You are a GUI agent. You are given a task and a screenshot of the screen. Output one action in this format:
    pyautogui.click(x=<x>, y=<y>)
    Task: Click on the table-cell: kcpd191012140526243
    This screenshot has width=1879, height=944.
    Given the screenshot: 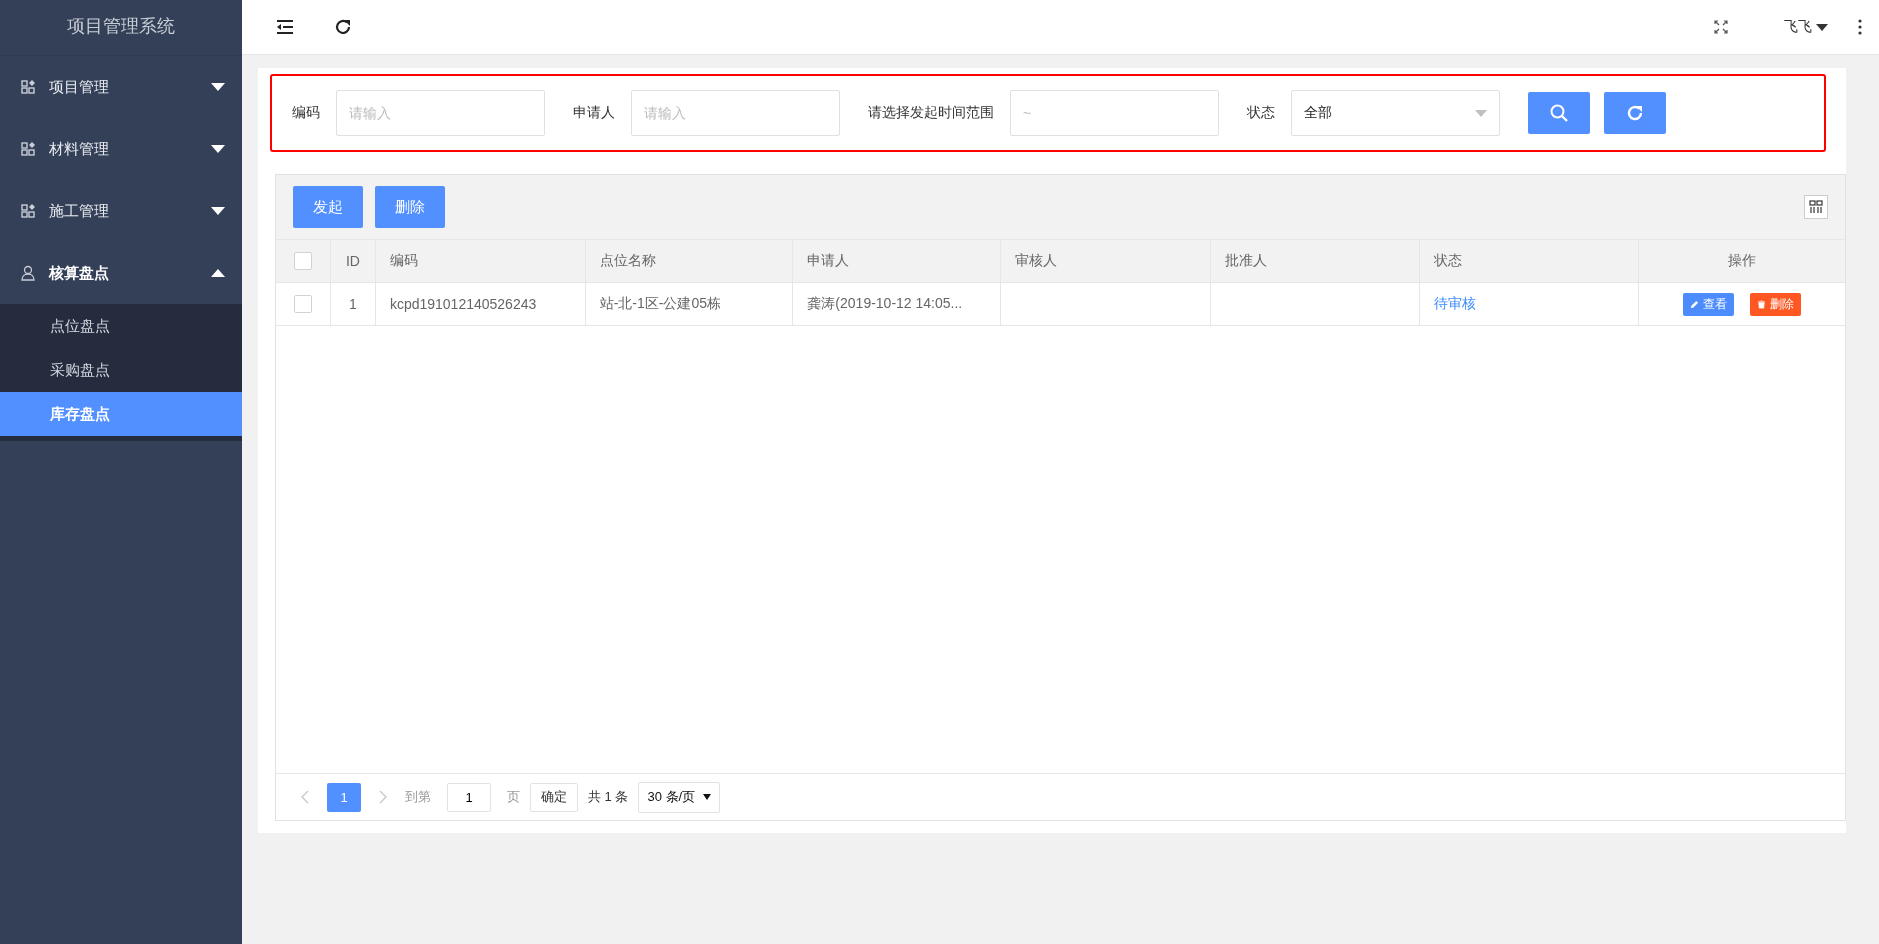 What is the action you would take?
    pyautogui.click(x=463, y=304)
    